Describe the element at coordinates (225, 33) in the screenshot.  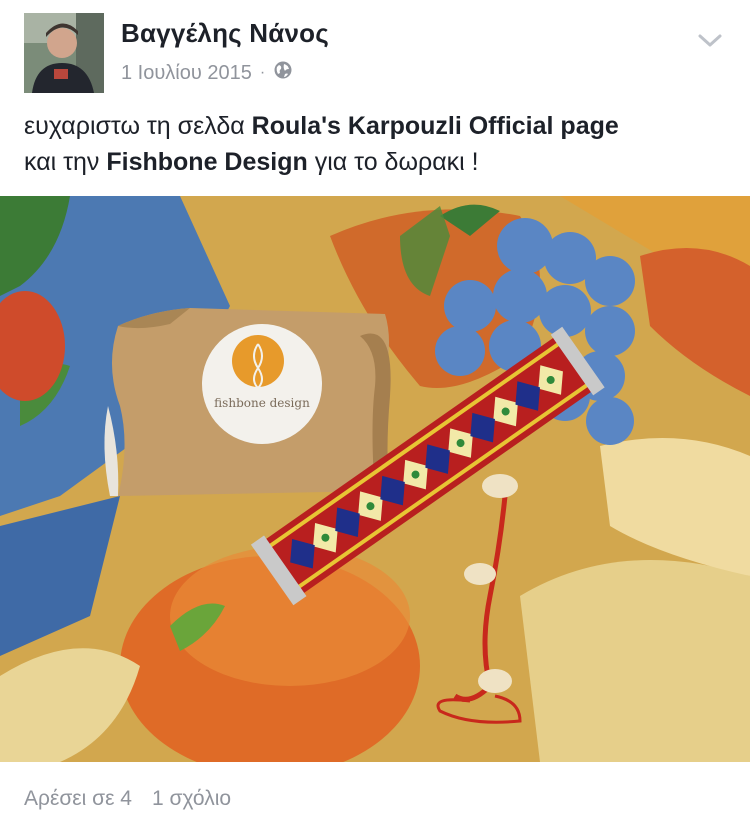
I see `author-name: Βαγγέλης Νάνος` at that location.